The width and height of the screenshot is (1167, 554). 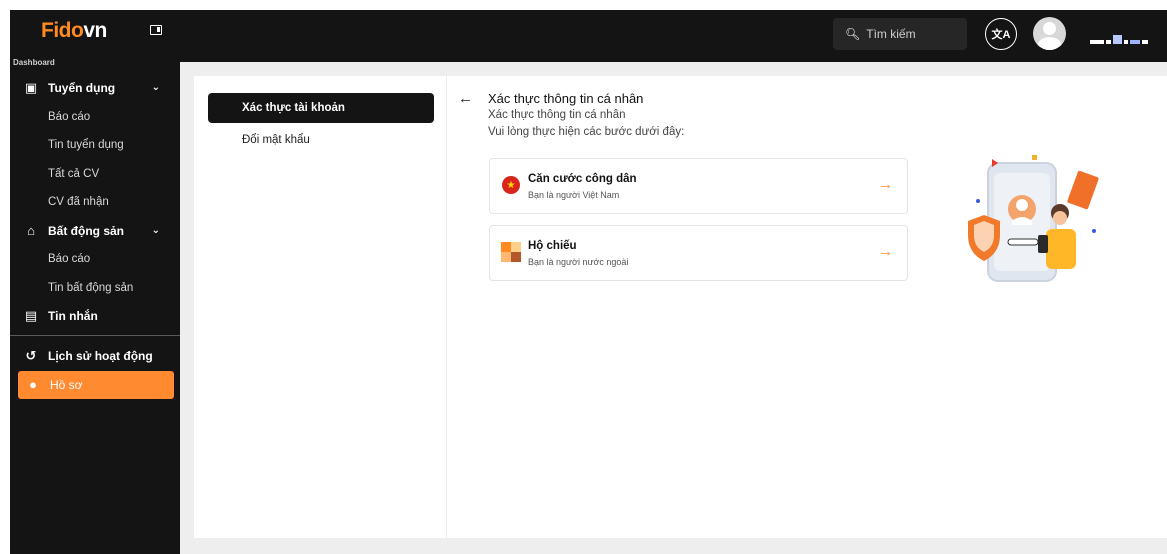 What do you see at coordinates (1001, 34) in the screenshot?
I see `translate-icon: 文A` at bounding box center [1001, 34].